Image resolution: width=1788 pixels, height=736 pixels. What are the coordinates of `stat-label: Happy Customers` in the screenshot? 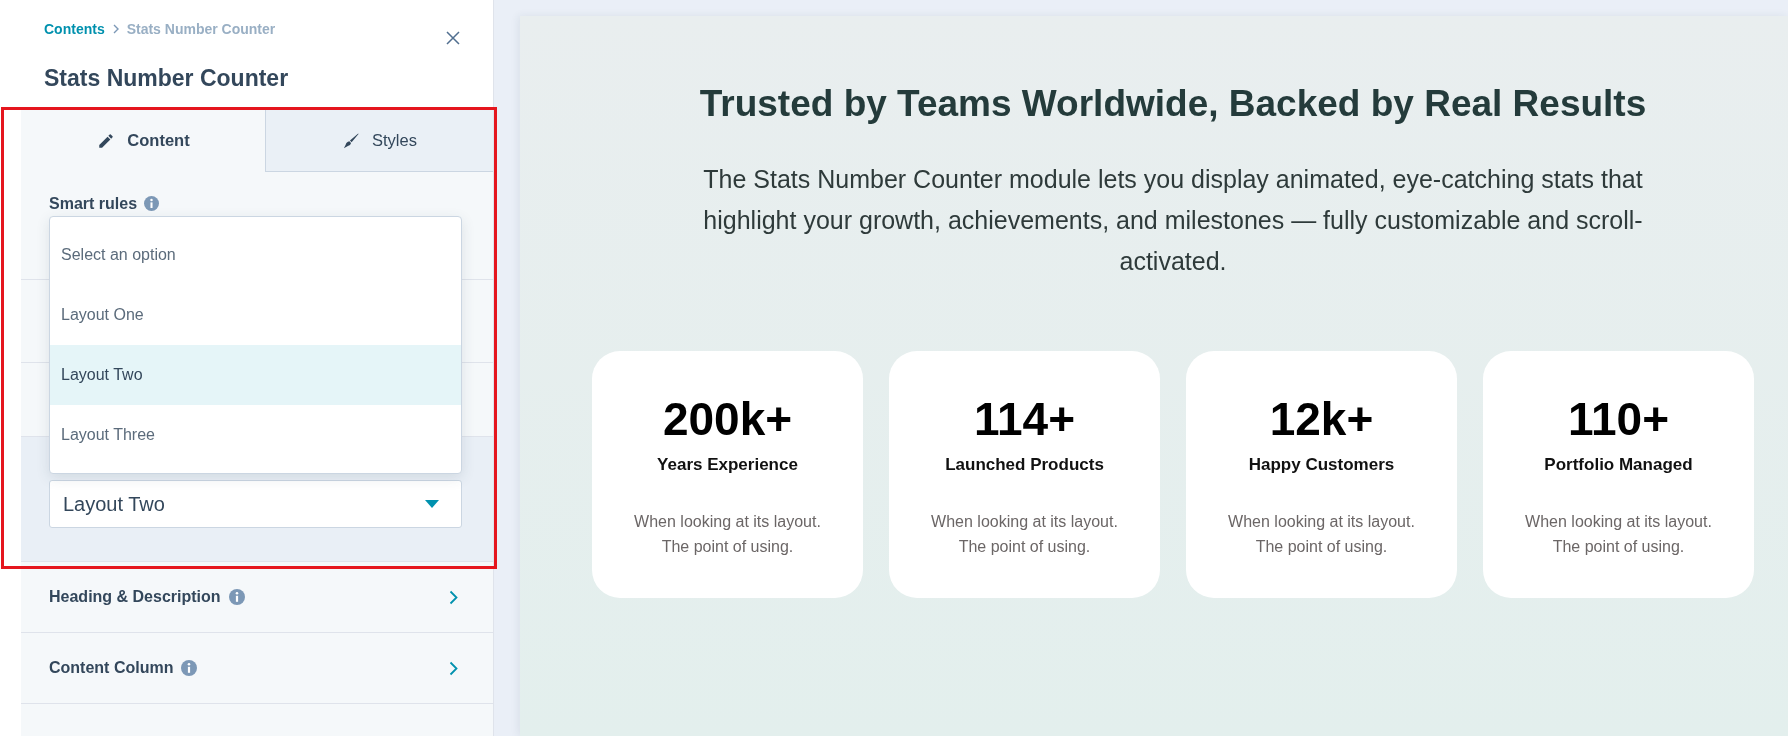 It's located at (1321, 465).